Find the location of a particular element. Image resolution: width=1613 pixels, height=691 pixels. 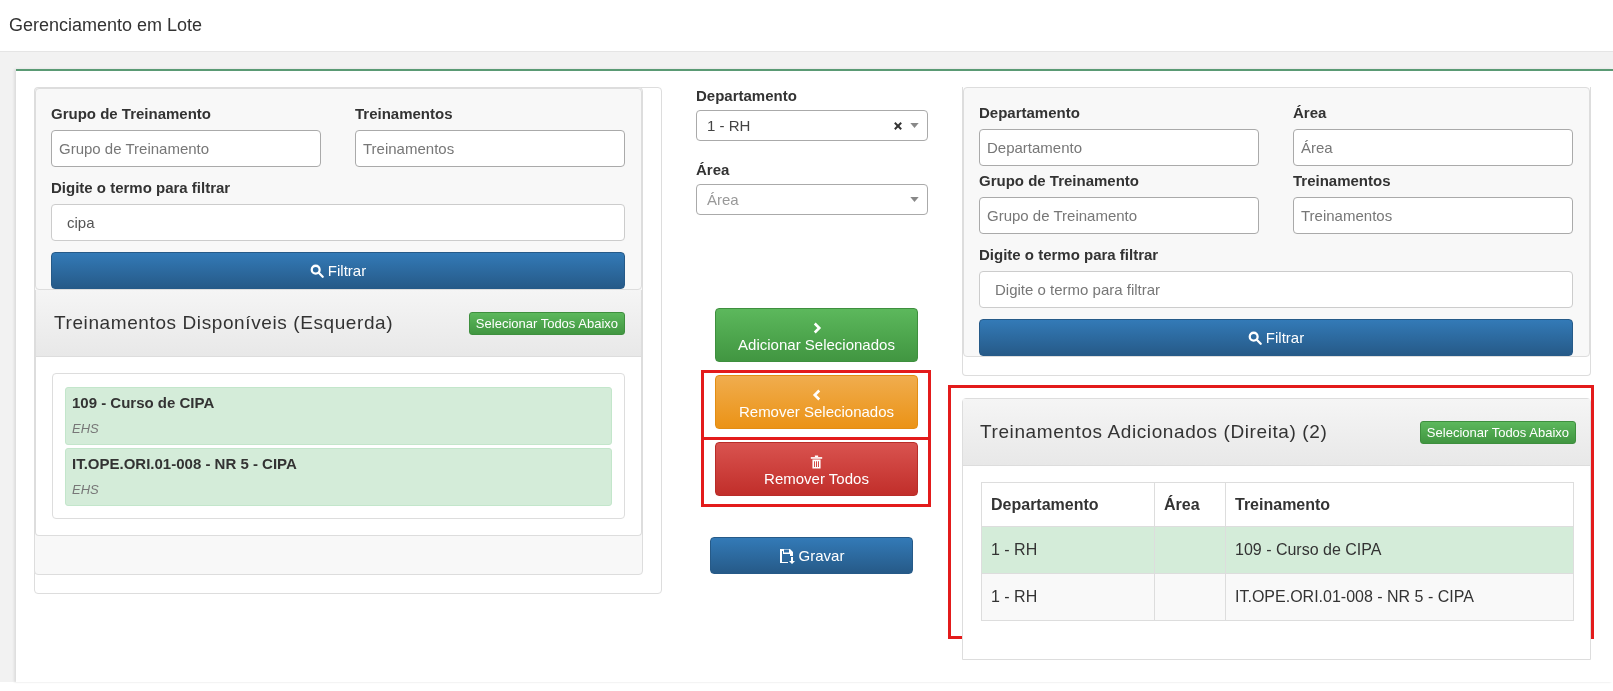

select-value: 1 - RH is located at coordinates (729, 125).